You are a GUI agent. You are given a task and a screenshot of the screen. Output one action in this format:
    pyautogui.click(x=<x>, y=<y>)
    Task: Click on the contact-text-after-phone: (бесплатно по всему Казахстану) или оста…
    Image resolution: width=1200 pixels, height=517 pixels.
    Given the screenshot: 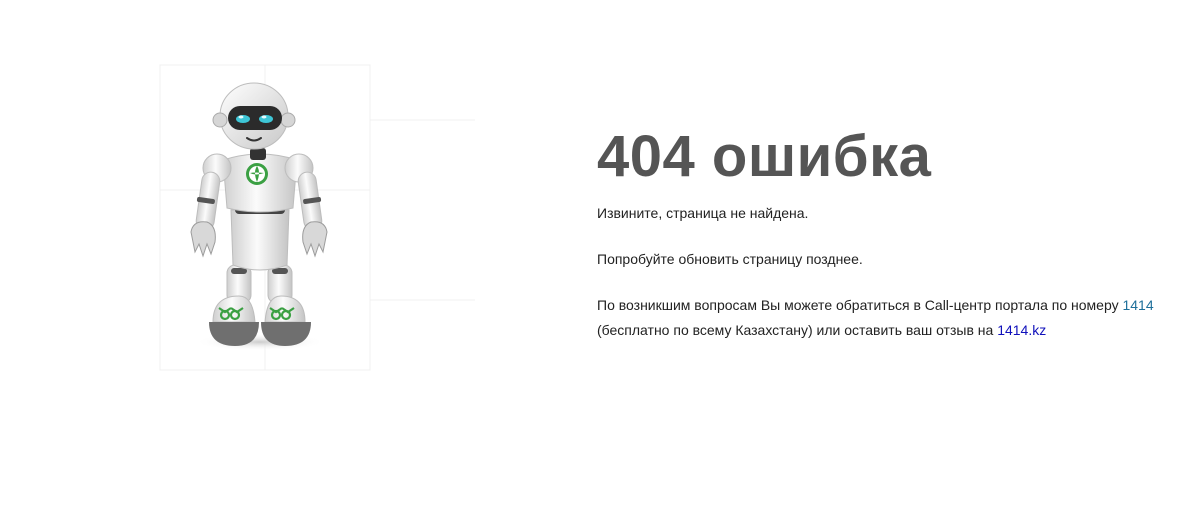 What is the action you would take?
    pyautogui.click(x=797, y=330)
    